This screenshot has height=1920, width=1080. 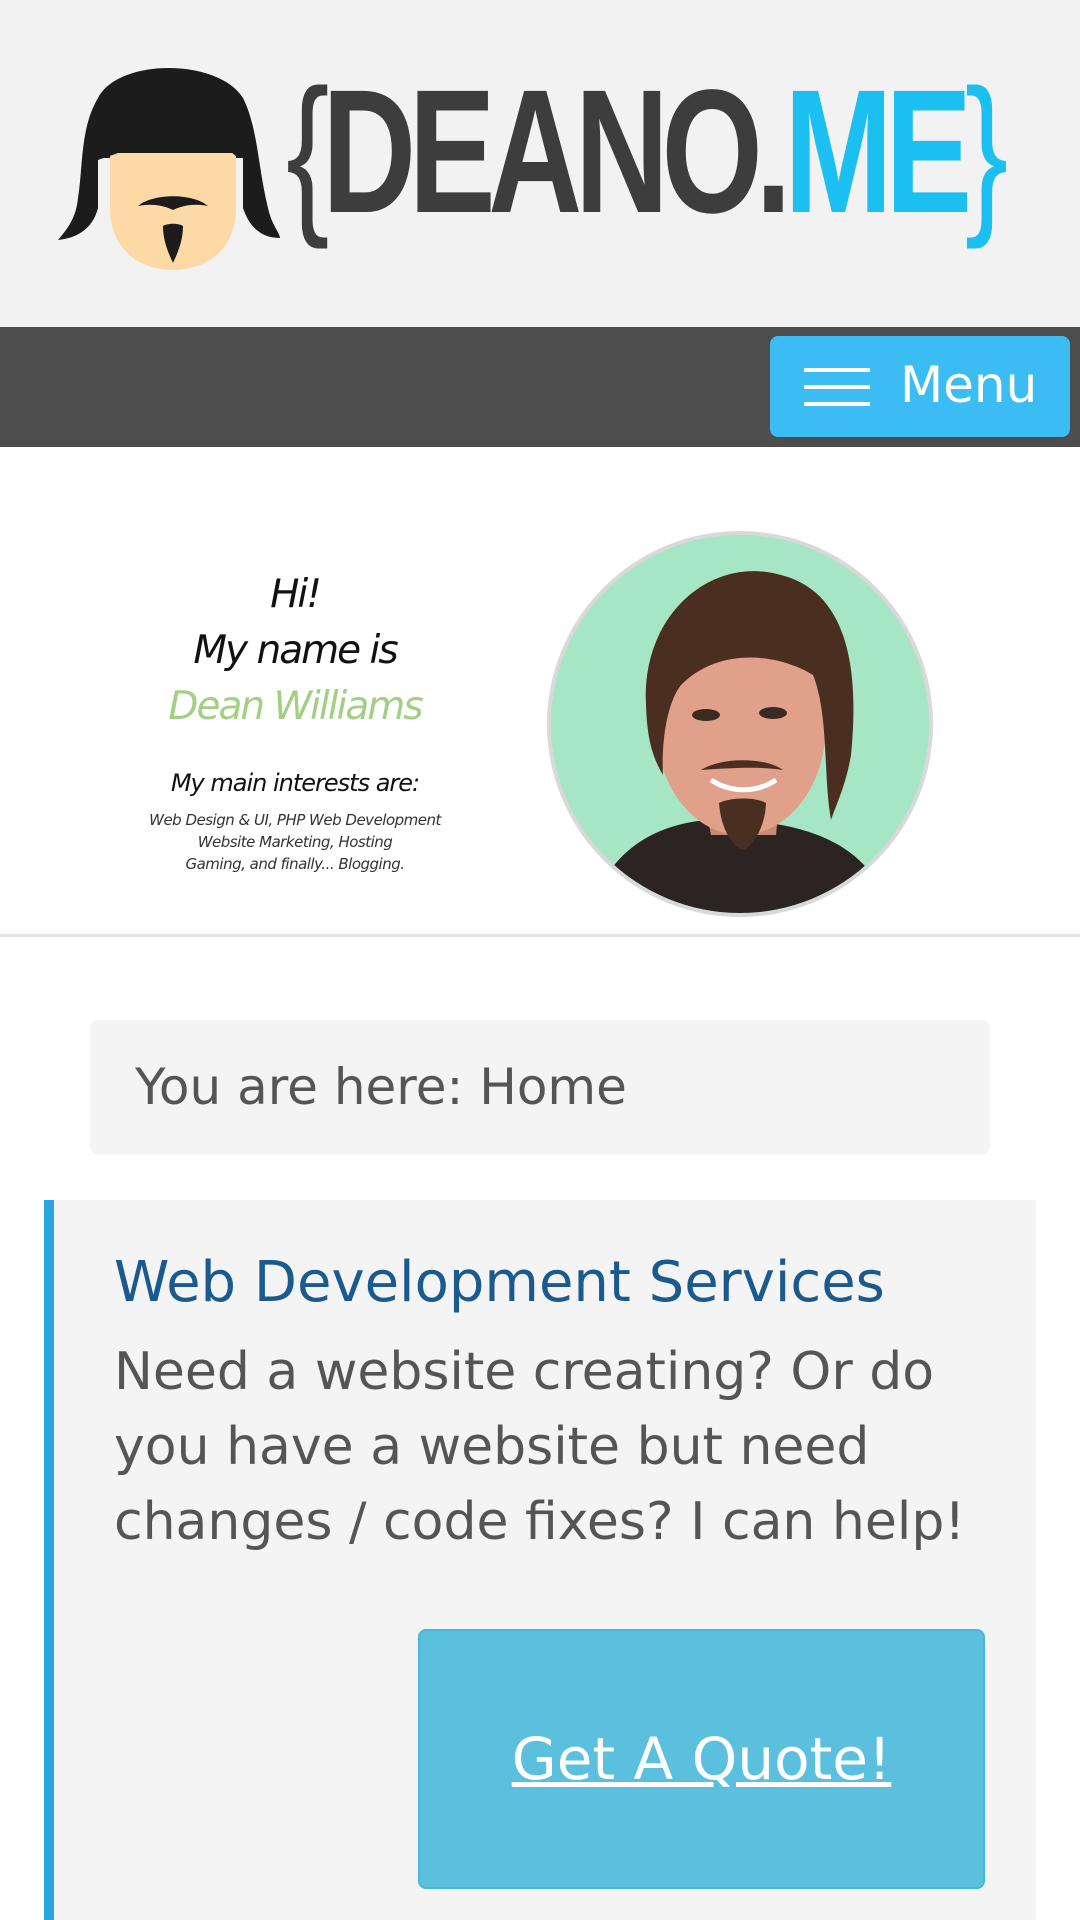 What do you see at coordinates (296, 594) in the screenshot?
I see `greeting: Hi!` at bounding box center [296, 594].